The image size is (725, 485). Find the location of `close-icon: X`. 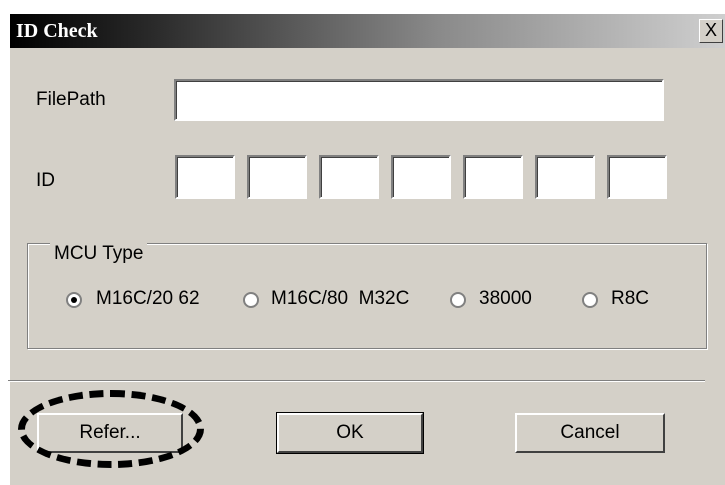

close-icon: X is located at coordinates (710, 30).